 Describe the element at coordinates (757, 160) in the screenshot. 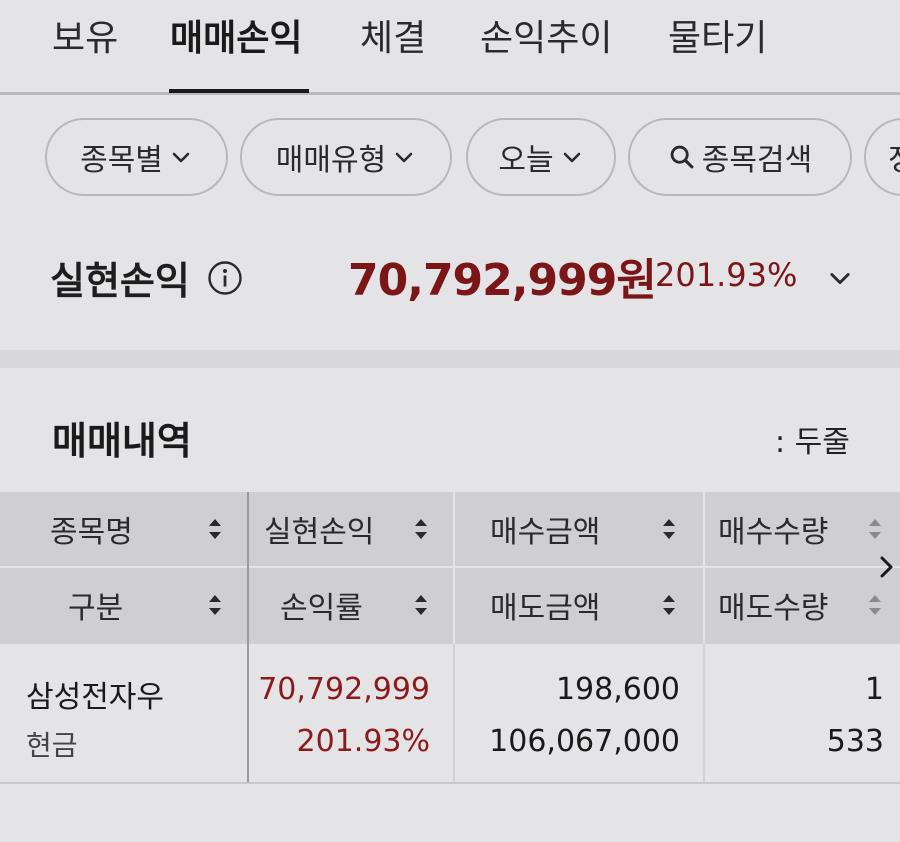

I see `stock-search-label: 종목검색` at that location.